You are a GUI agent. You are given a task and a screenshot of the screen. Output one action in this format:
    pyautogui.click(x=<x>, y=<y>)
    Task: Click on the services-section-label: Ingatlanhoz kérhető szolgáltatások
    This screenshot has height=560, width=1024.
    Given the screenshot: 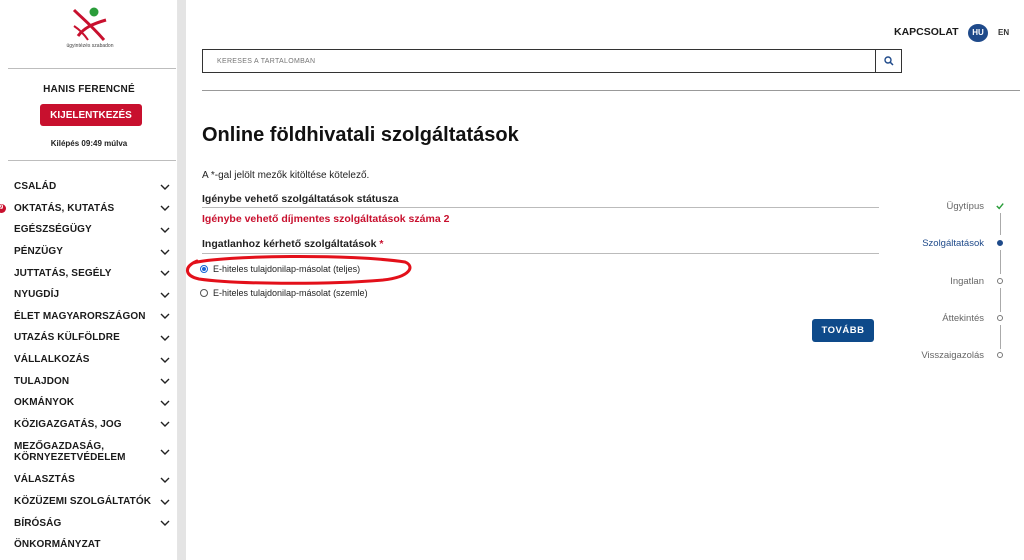 What is the action you would take?
    pyautogui.click(x=289, y=244)
    